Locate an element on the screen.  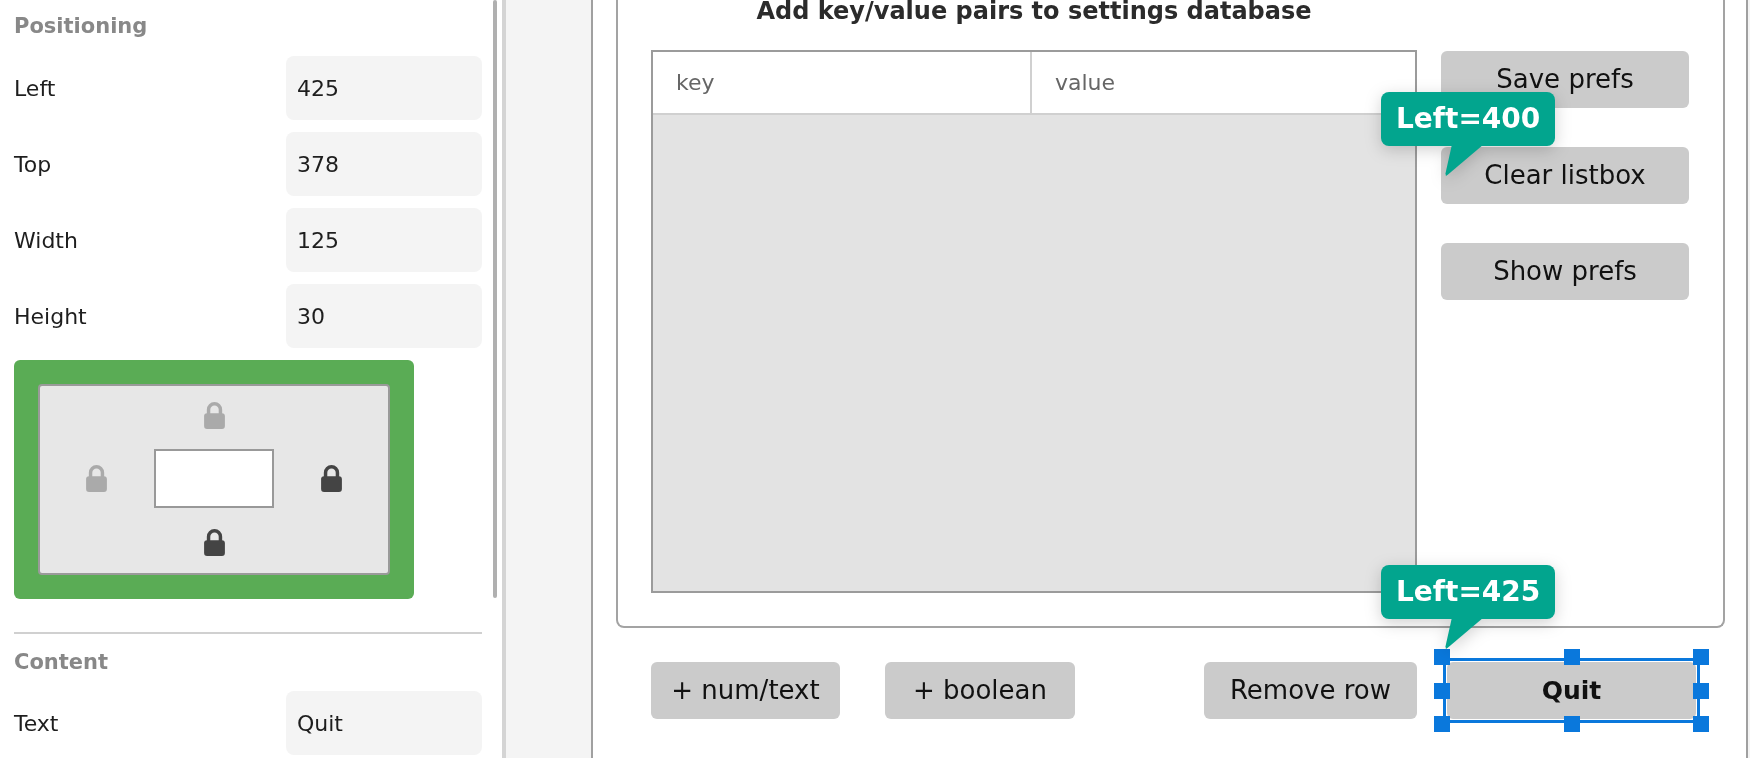
scrollbar-thumb is located at coordinates (495, 299).